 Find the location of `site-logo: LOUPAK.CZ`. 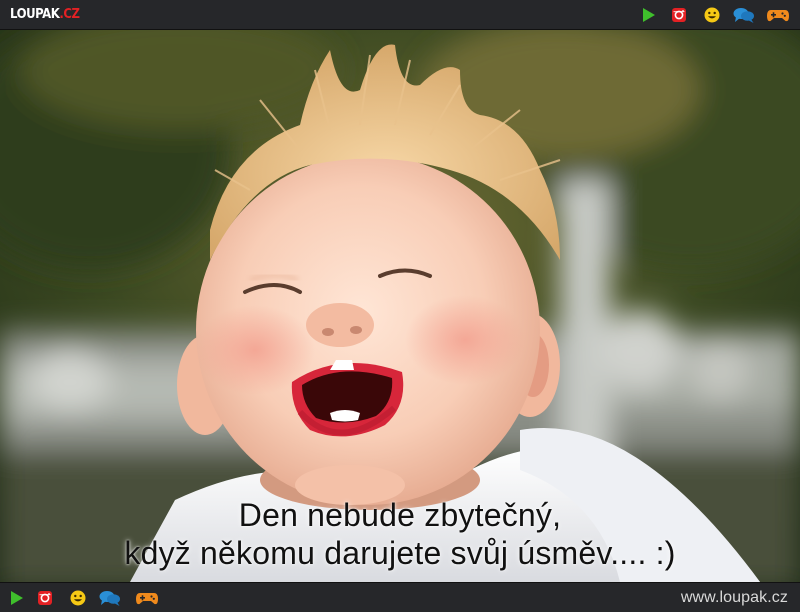

site-logo: LOUPAK.CZ is located at coordinates (45, 15).